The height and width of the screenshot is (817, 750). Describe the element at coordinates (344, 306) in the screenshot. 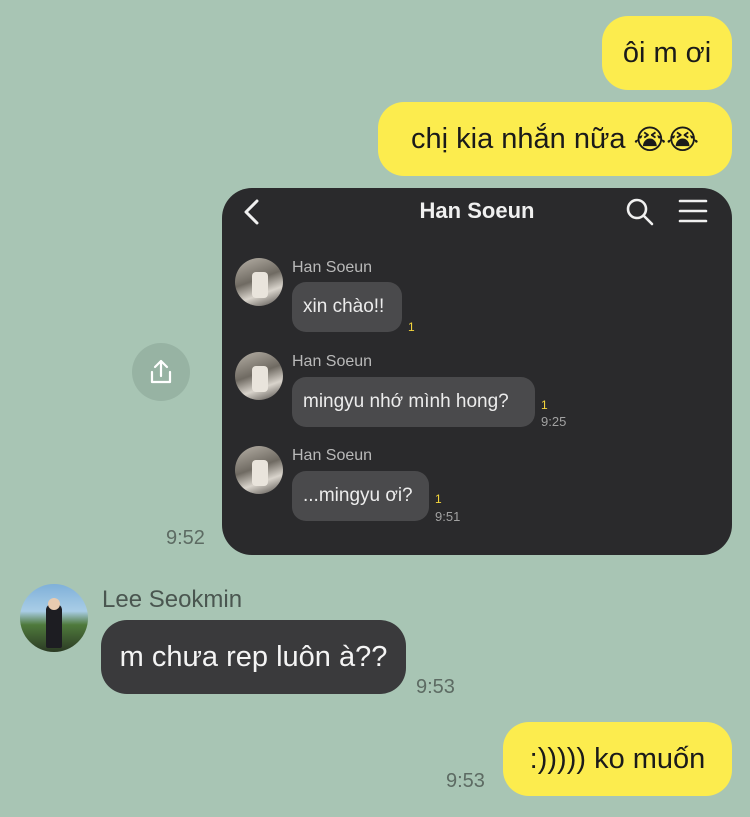

I see `message-text: xin chào!!` at that location.